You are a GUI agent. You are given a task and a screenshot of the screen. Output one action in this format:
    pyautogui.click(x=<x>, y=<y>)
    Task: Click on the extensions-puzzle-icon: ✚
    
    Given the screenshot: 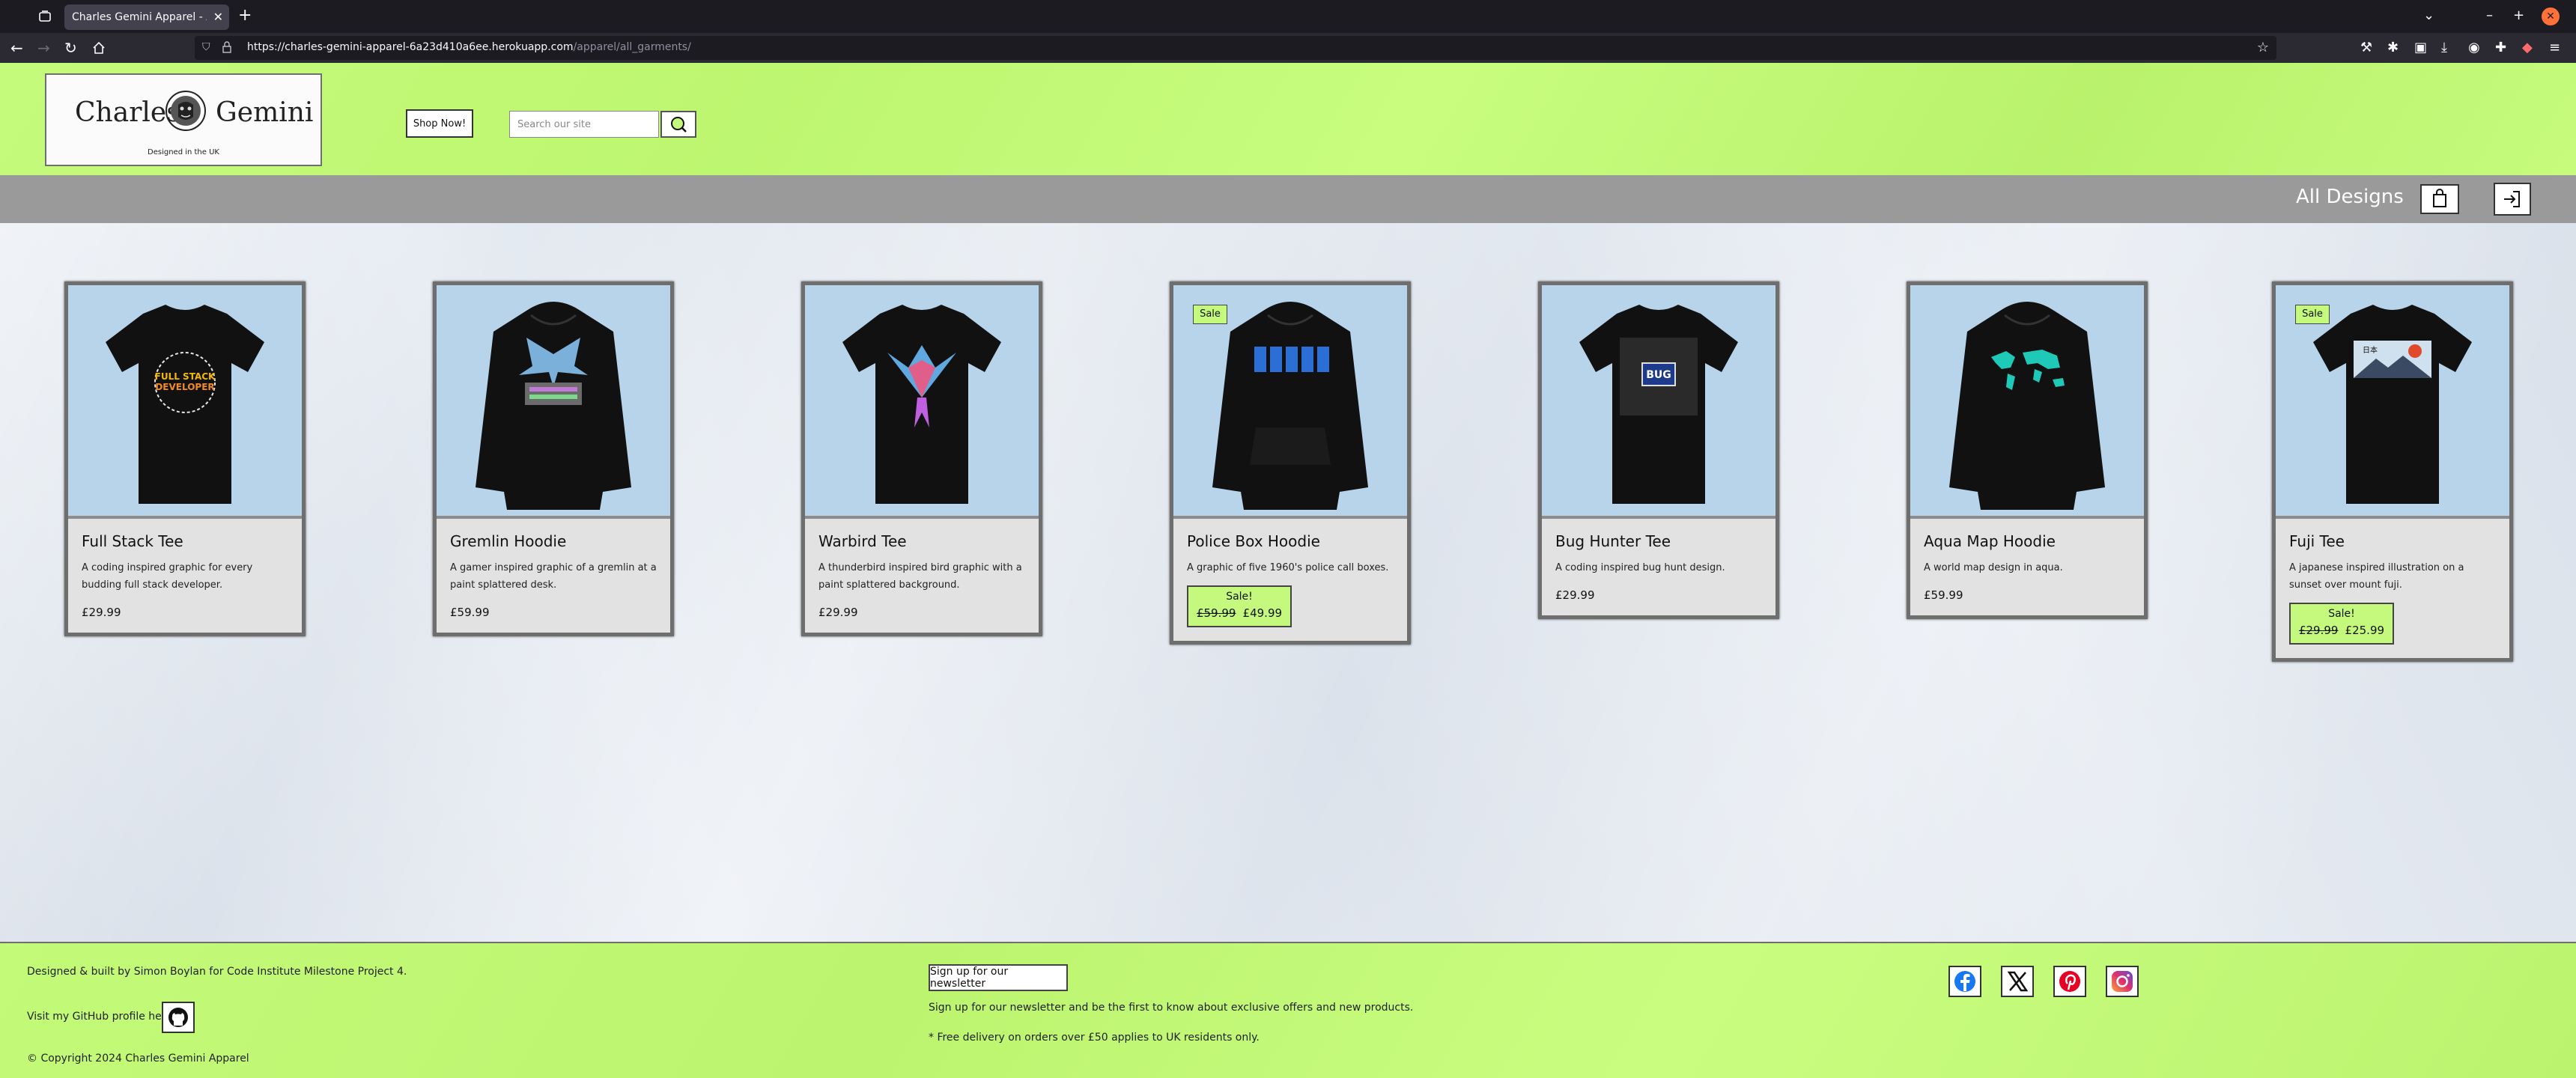 What is the action you would take?
    pyautogui.click(x=2500, y=47)
    